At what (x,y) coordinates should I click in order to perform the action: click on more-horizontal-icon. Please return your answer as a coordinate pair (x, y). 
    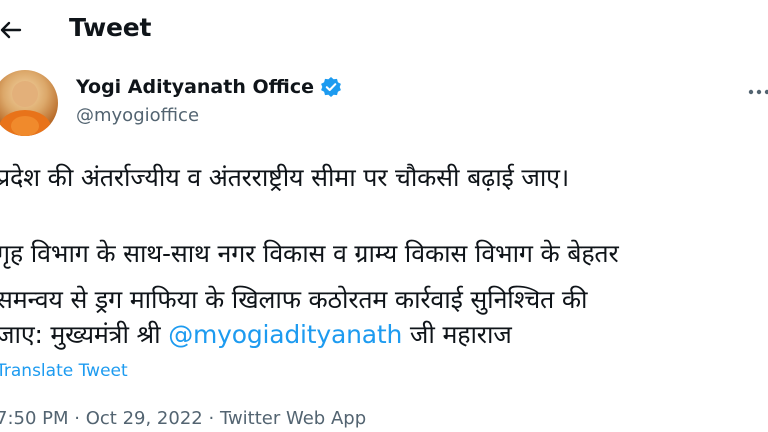
    Looking at the image, I should click on (758, 92).